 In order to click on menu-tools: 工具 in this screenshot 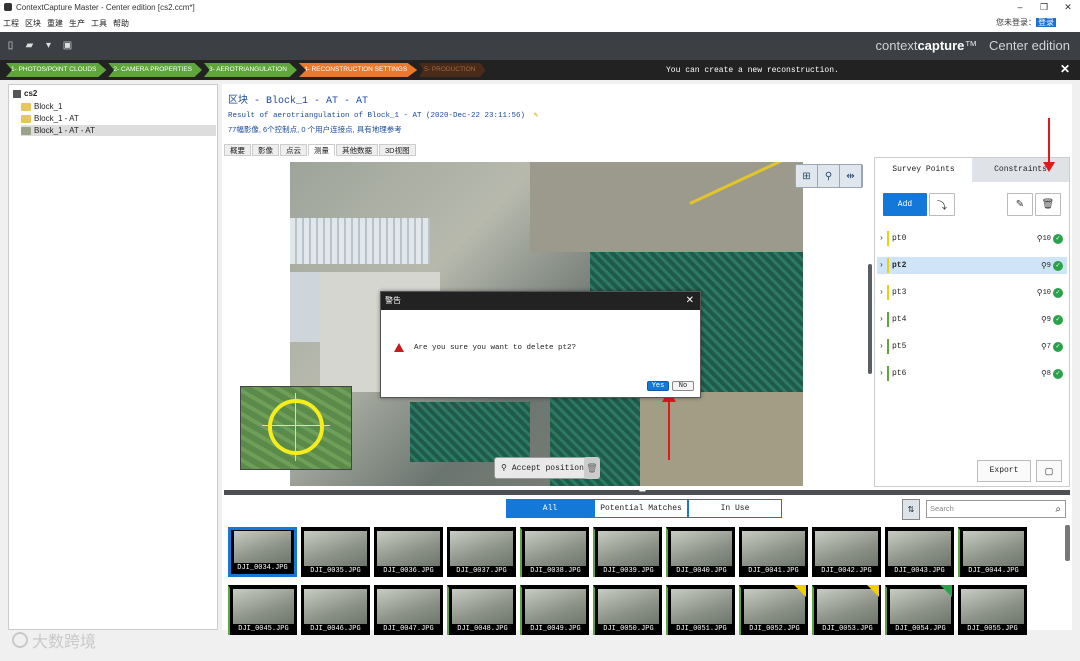, I will do `click(99, 23)`.